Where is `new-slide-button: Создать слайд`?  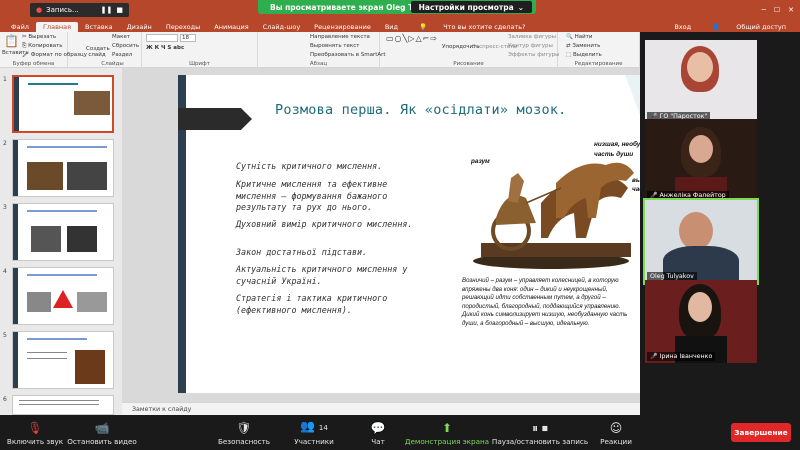 new-slide-button: Создать слайд is located at coordinates (98, 52).